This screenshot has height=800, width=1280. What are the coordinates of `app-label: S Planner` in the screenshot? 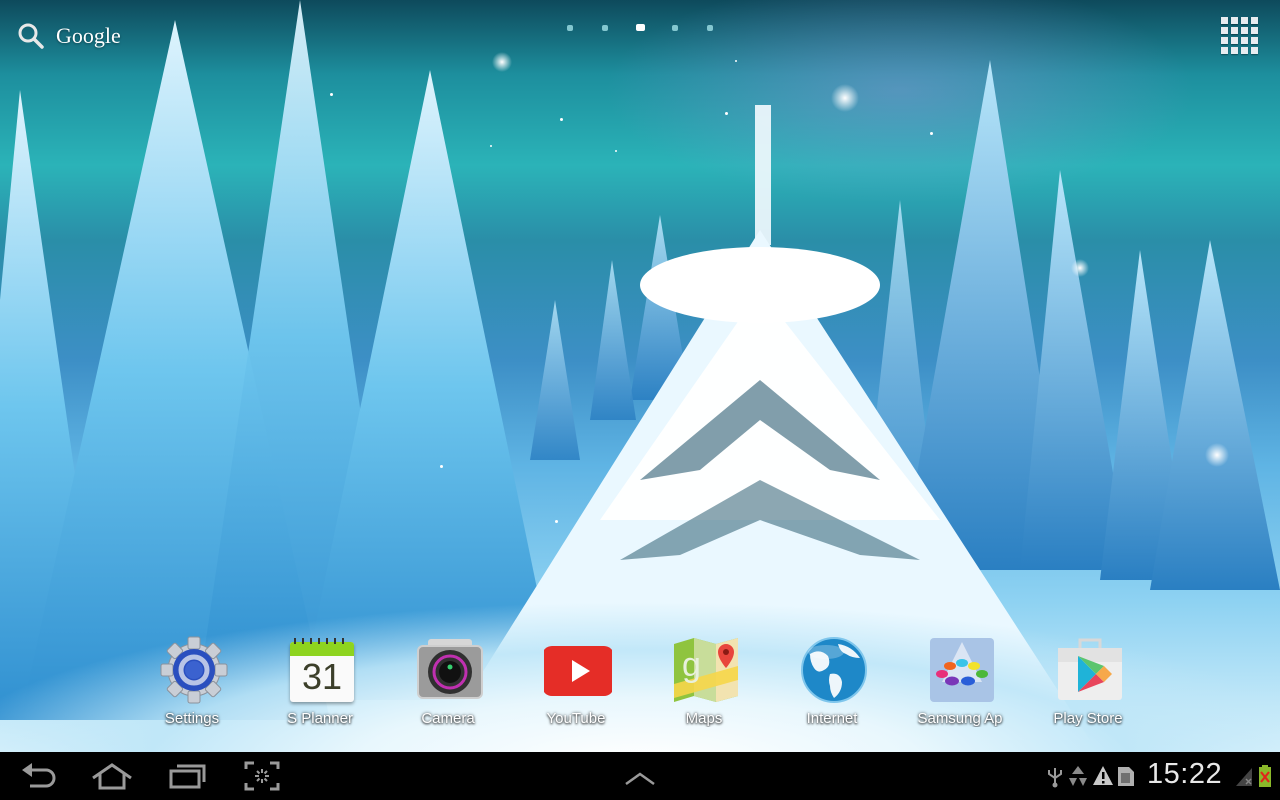 It's located at (320, 718).